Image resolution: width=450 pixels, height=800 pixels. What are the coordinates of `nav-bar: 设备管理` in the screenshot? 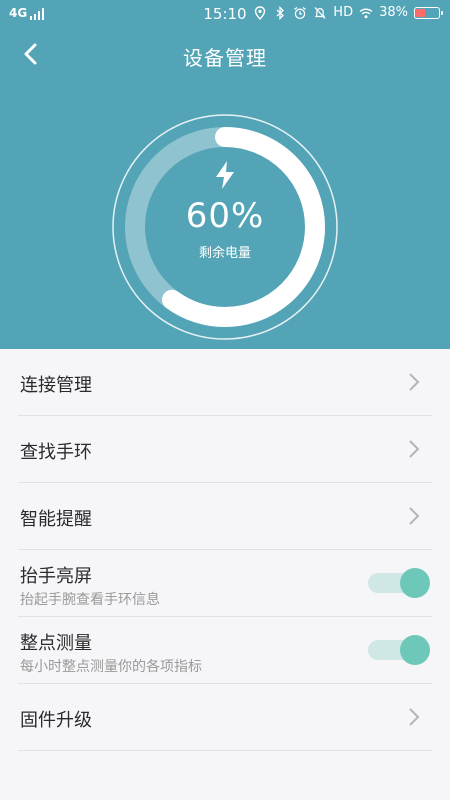 It's located at (225, 55).